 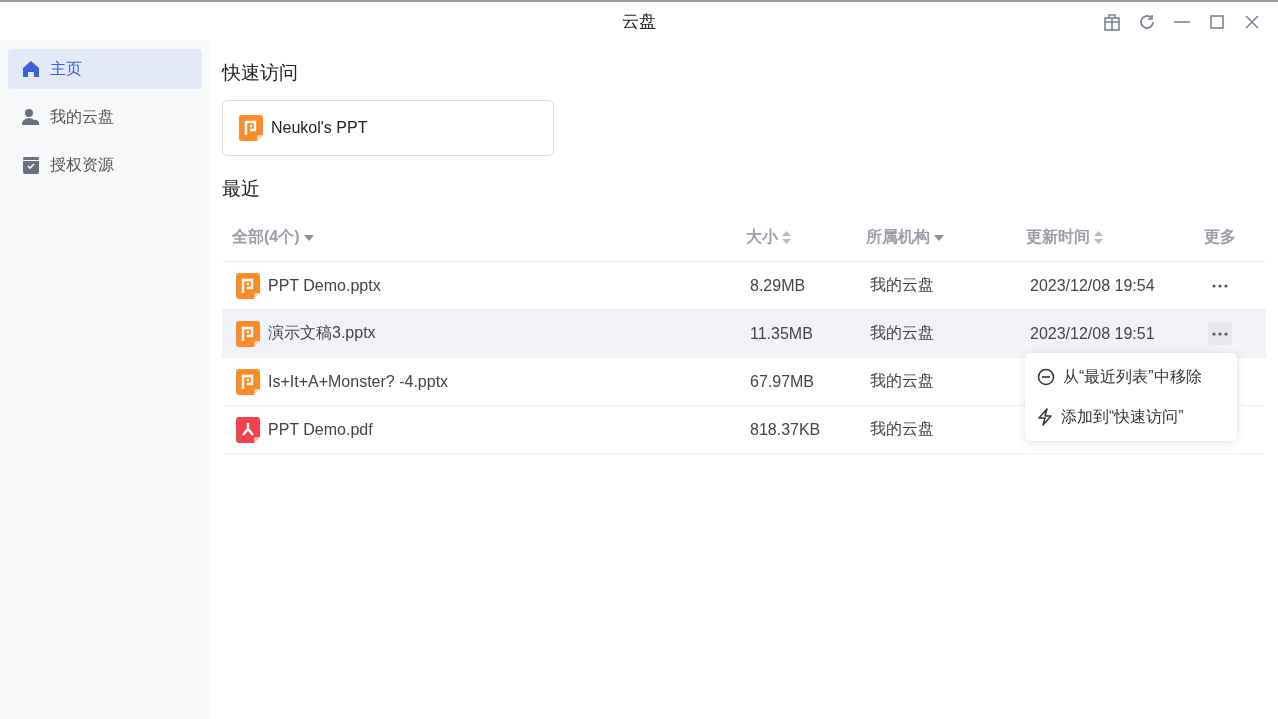 I want to click on home-icon, so click(x=31, y=69).